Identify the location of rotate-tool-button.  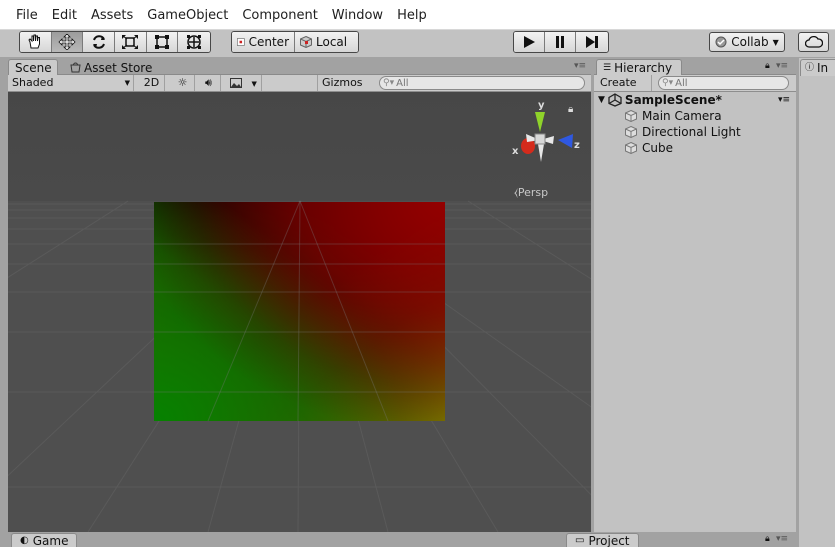
(99, 42).